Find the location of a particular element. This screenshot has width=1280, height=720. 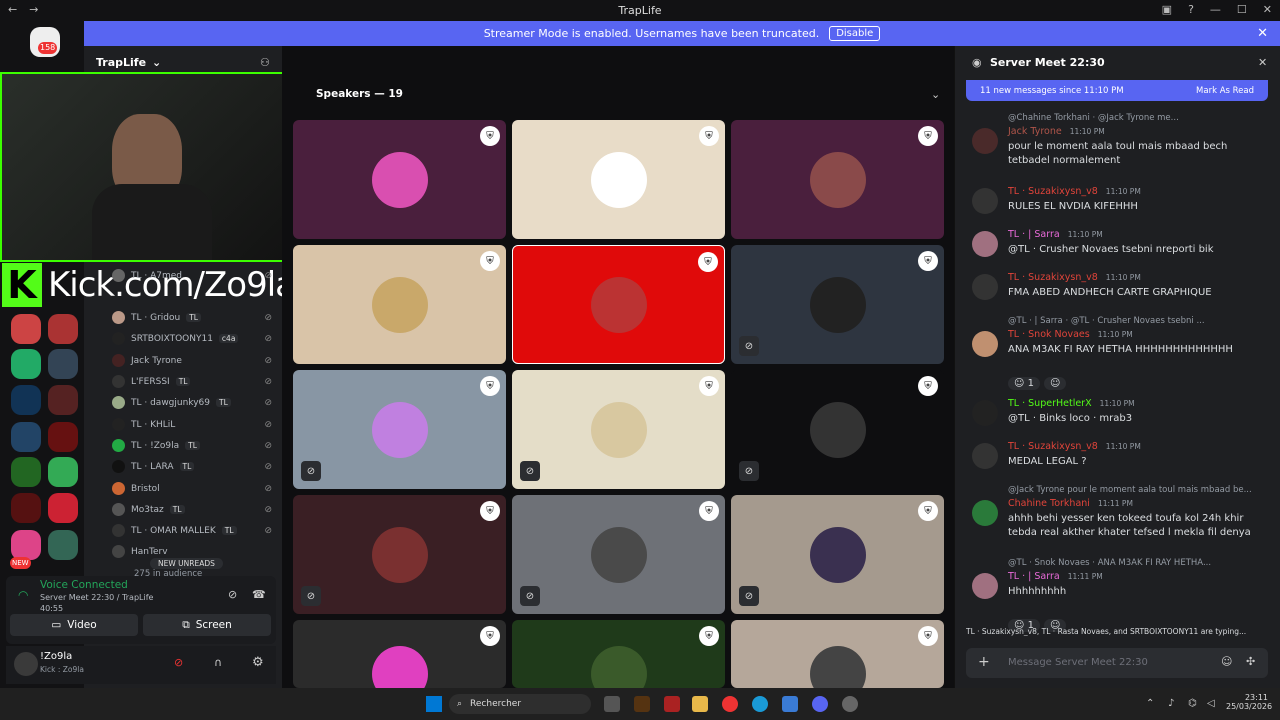

minimize-icon: — is located at coordinates (1215, 9).